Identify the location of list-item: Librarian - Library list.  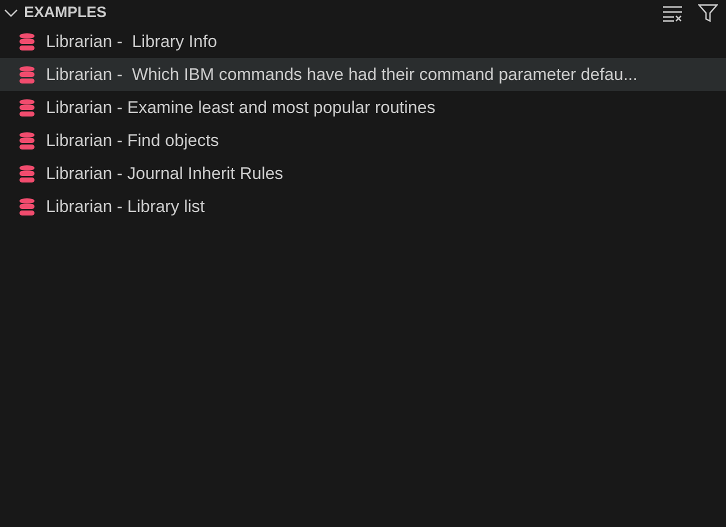
(363, 206).